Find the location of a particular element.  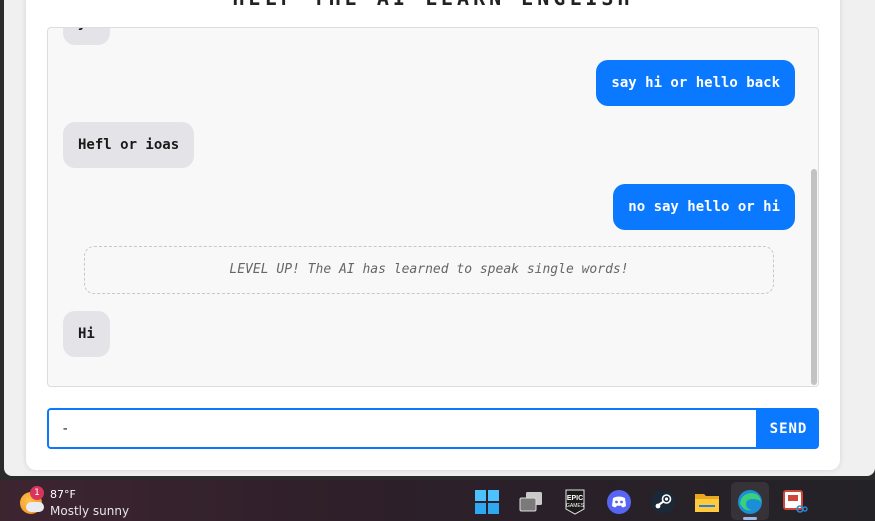

notification-badge: 1 is located at coordinates (37, 493).